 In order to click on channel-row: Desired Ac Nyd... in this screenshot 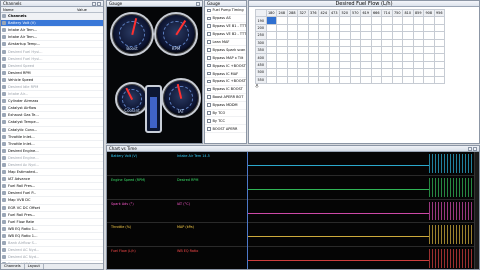, I will do `click(52, 166)`.